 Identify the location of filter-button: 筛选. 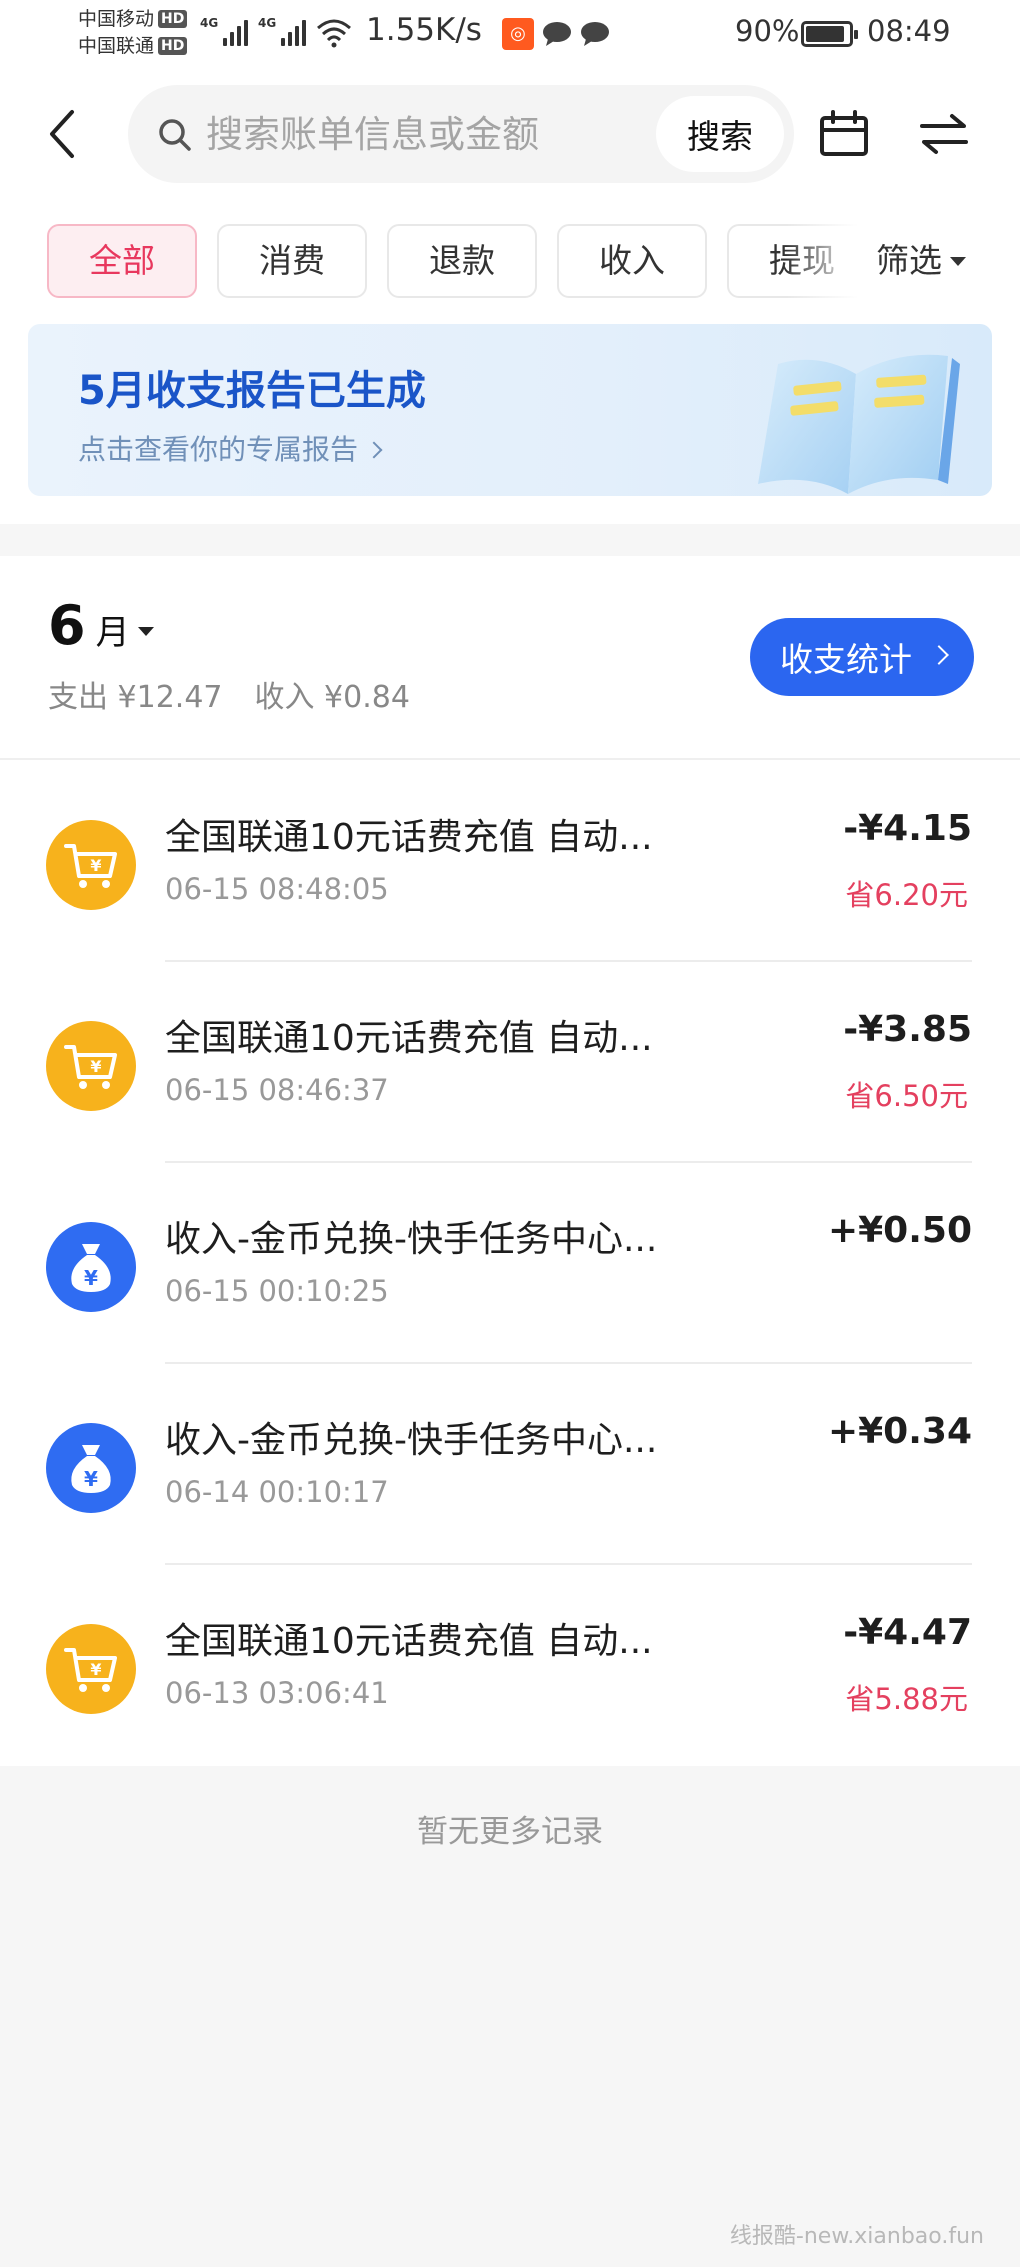
(940, 261).